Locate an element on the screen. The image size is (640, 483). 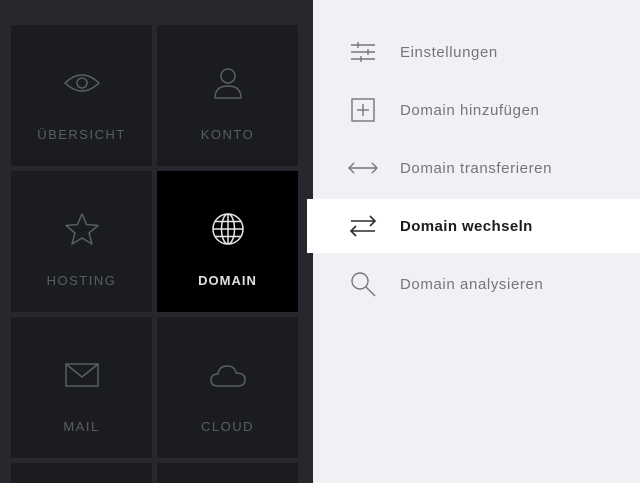
menu-item-domain-transferieren: Domain transferieren is located at coordinates (473, 168).